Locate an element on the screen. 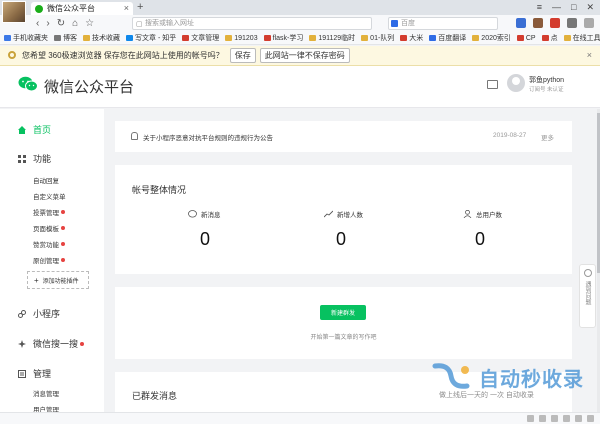  sidebar-item-miniprogram: 小程序 is located at coordinates (39, 313).